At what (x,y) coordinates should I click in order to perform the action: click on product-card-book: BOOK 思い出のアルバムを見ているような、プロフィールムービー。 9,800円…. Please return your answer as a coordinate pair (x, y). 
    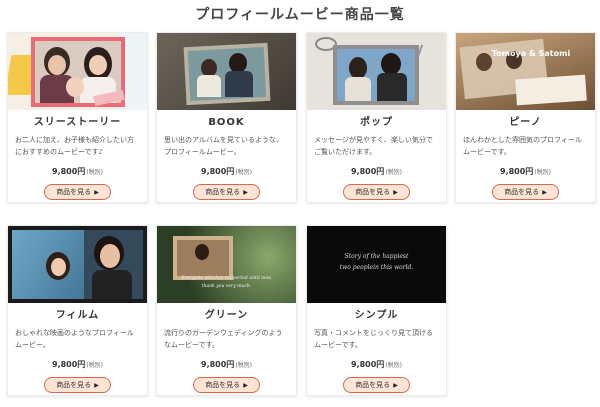
    Looking at the image, I should click on (226, 117).